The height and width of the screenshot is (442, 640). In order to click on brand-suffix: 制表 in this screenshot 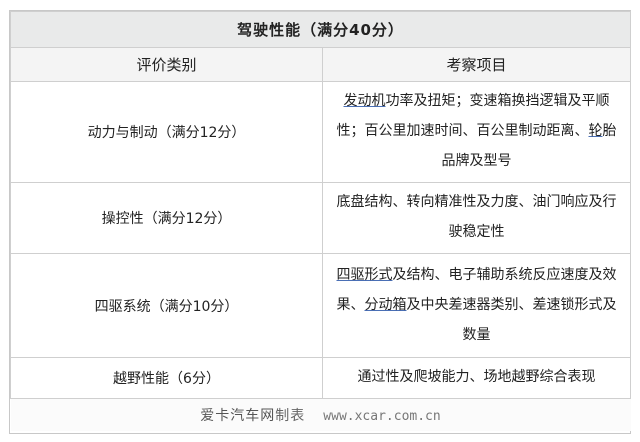, I will do `click(290, 416)`.